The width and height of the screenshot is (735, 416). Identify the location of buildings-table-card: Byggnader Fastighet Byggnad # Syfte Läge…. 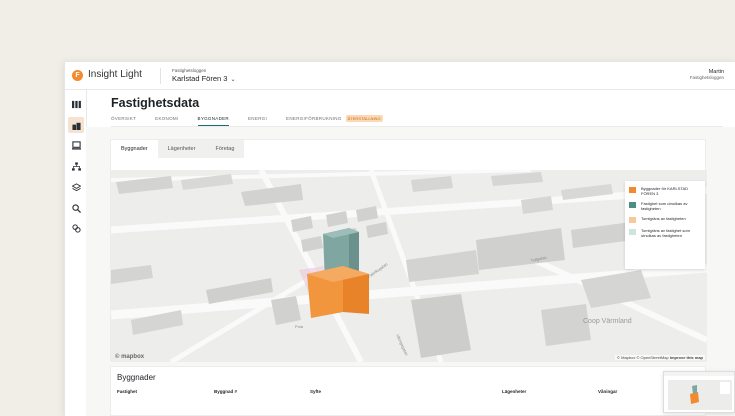
(408, 391).